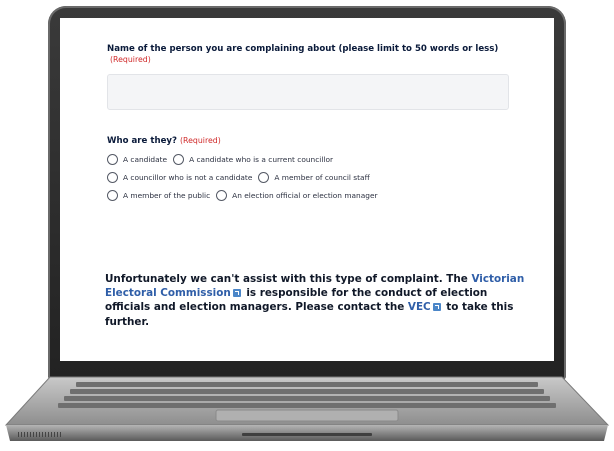  I want to click on who-question-label: Who are they? (Required), so click(164, 141).